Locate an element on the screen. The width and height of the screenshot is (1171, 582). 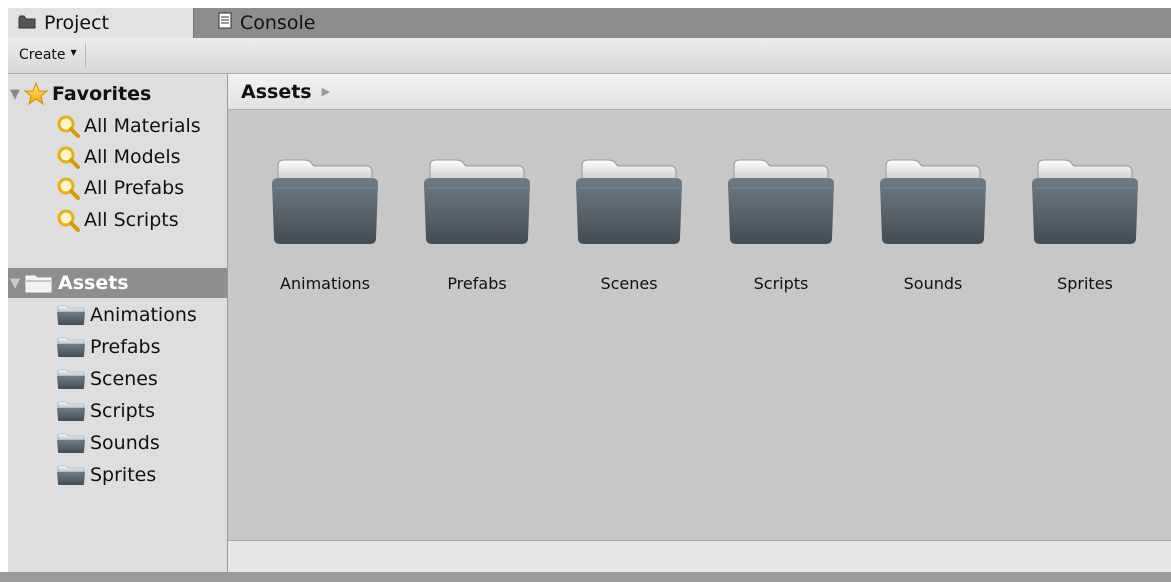
sidebar-item-all-materials: All Materials is located at coordinates (128, 126).